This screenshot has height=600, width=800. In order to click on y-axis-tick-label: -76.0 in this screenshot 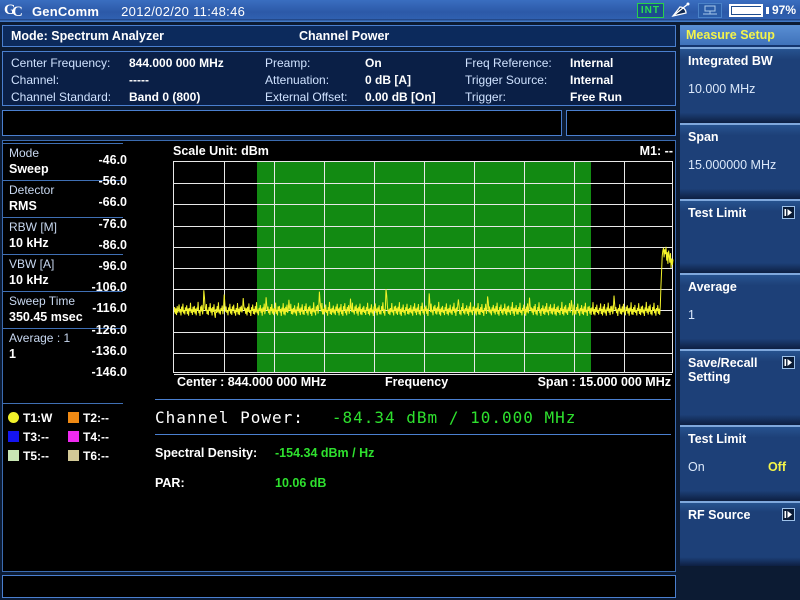, I will do `click(113, 223)`.